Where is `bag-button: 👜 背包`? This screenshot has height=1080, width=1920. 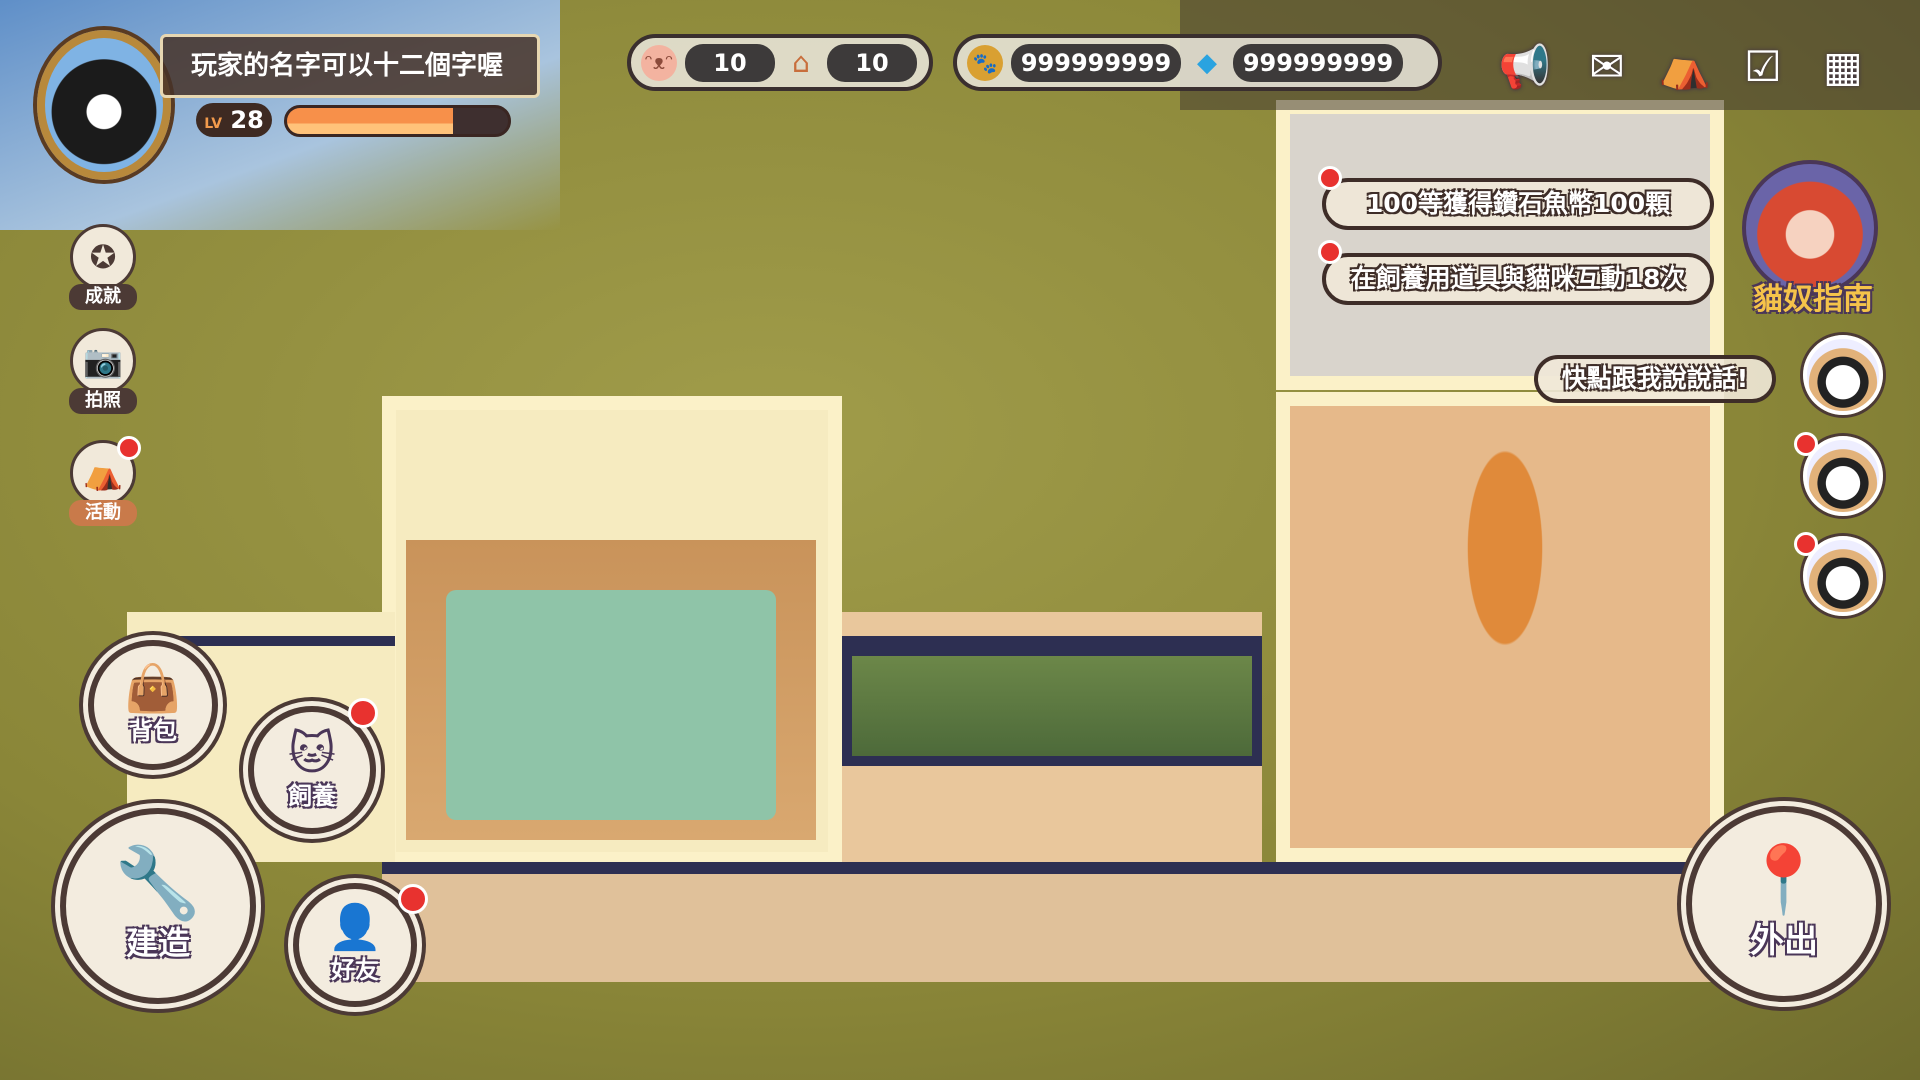 bag-button: 👜 背包 is located at coordinates (153, 705).